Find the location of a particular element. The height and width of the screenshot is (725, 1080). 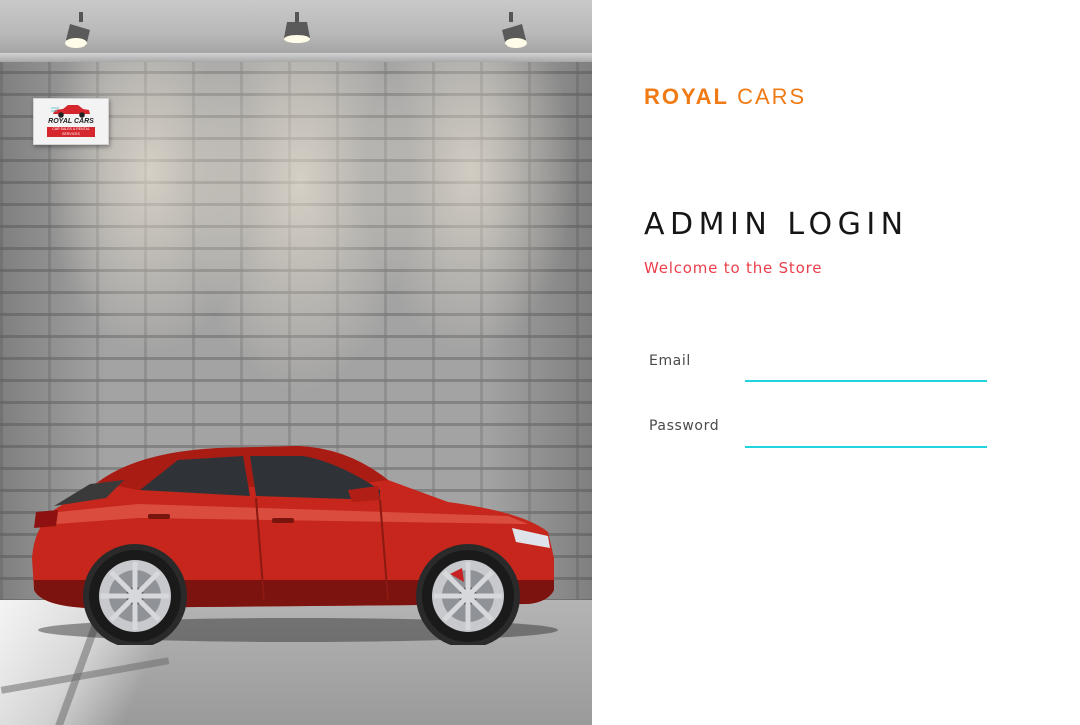

brand-name-first: ROYAL is located at coordinates (686, 96).